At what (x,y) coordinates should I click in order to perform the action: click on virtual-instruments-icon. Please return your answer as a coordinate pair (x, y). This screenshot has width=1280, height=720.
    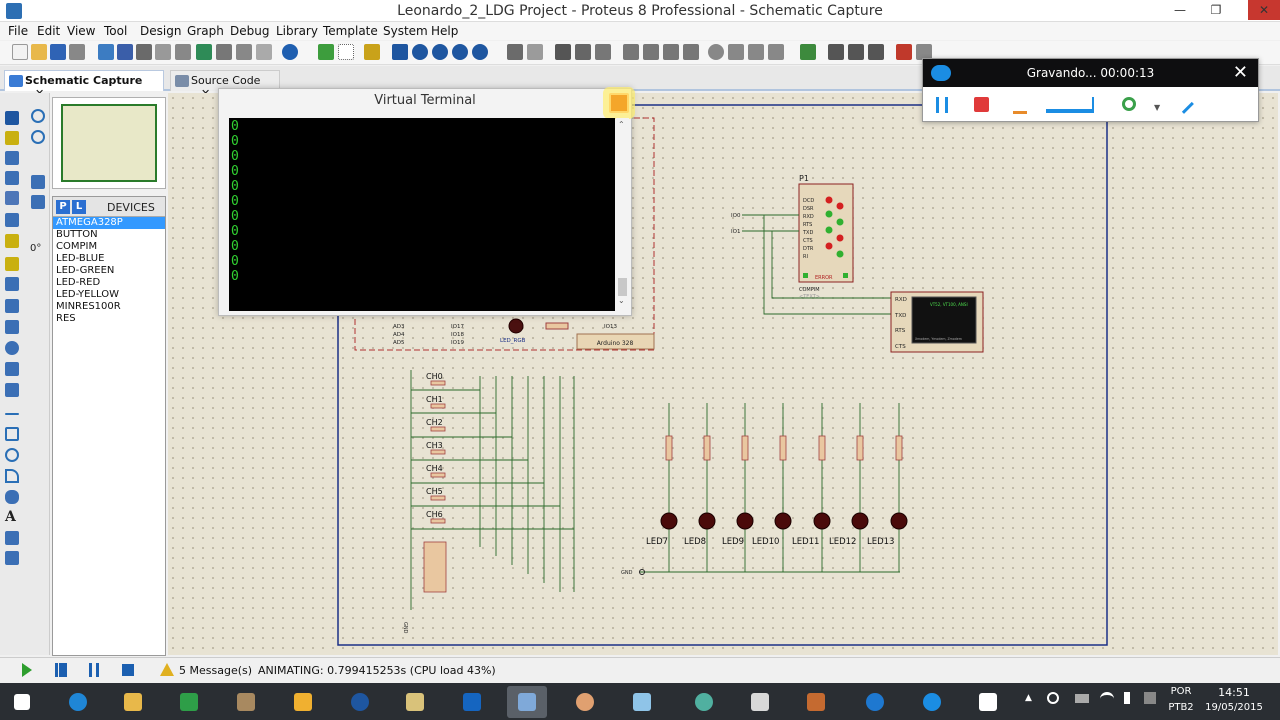
    Looking at the image, I should click on (12, 390).